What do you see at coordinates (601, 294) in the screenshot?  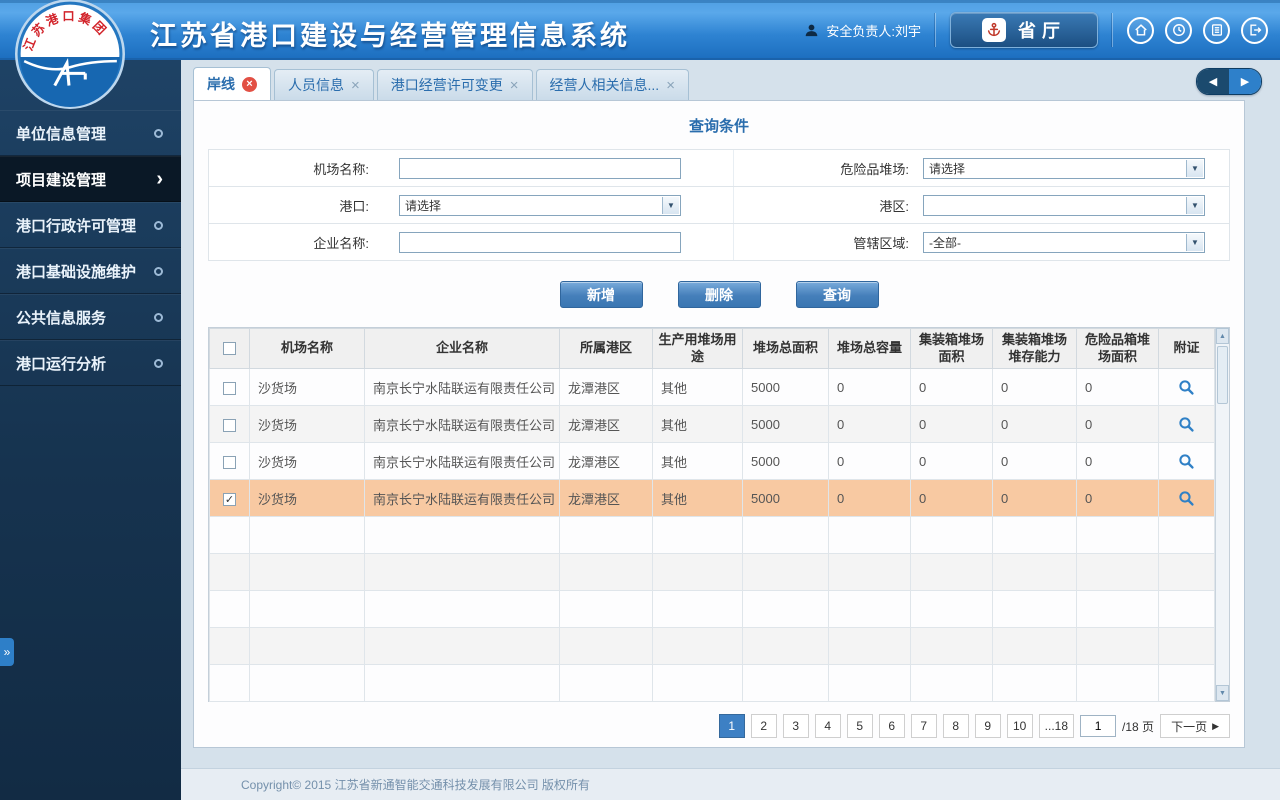 I see `add-button: 新增` at bounding box center [601, 294].